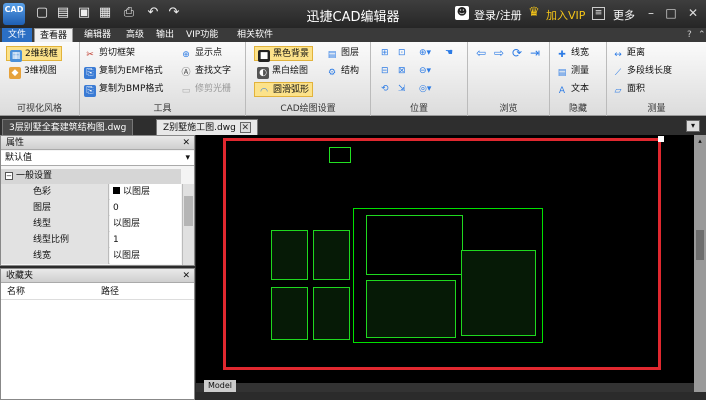 The image size is (706, 400). I want to click on tab-vip: VIP功能, so click(202, 35).